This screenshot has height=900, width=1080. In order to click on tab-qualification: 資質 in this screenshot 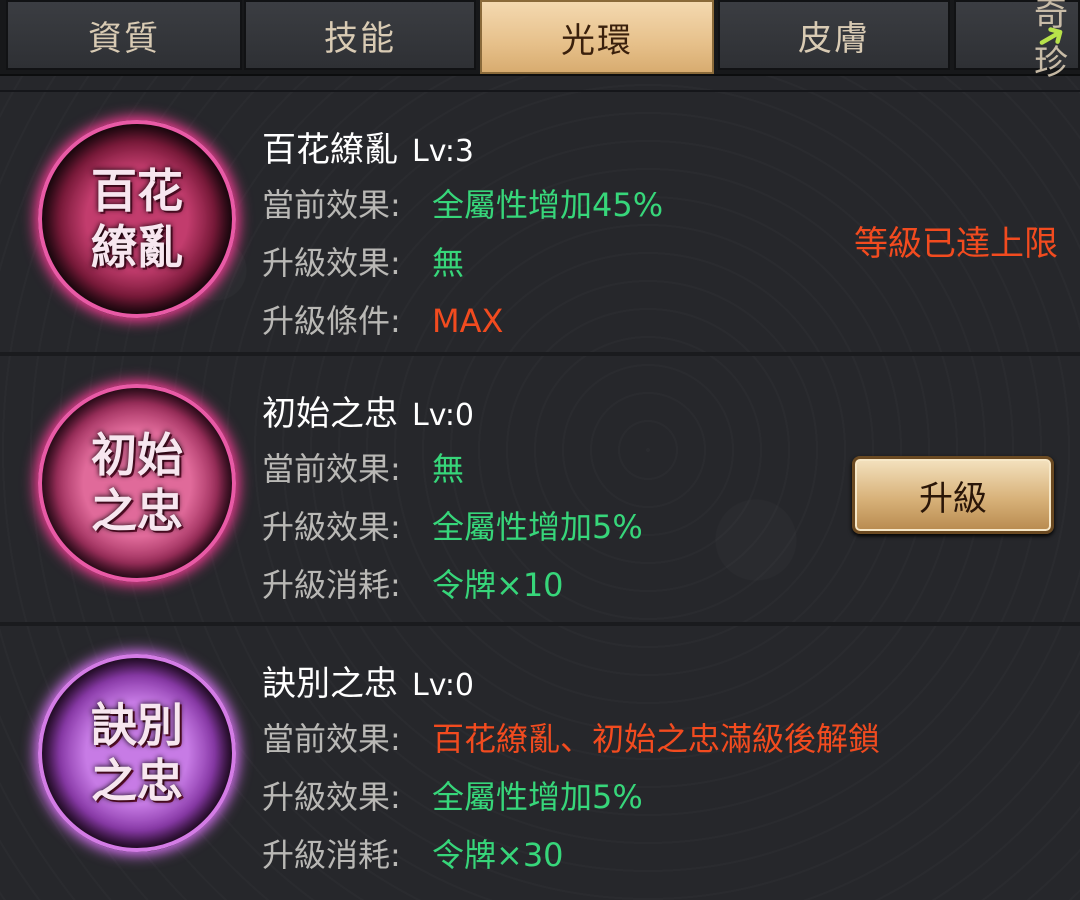, I will do `click(124, 35)`.